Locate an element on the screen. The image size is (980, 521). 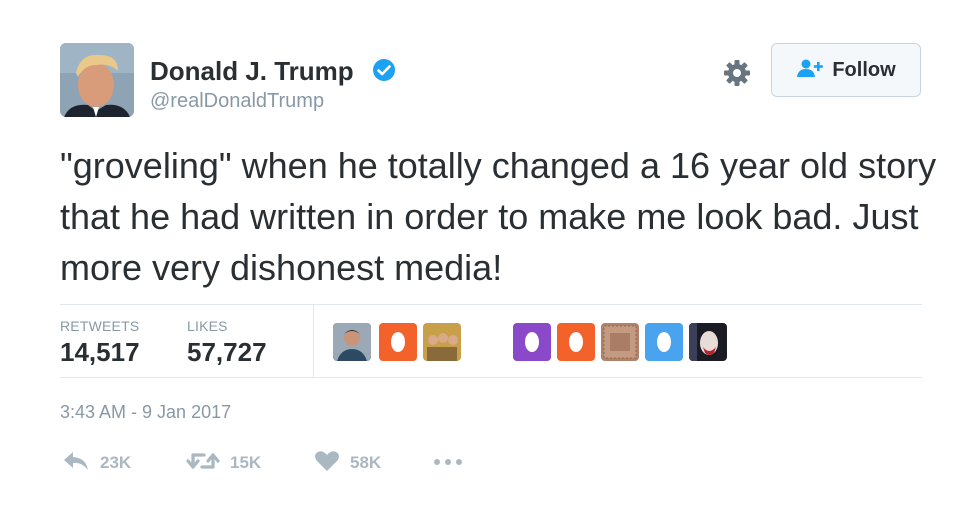
follow-button-label: Follow is located at coordinates (864, 69).